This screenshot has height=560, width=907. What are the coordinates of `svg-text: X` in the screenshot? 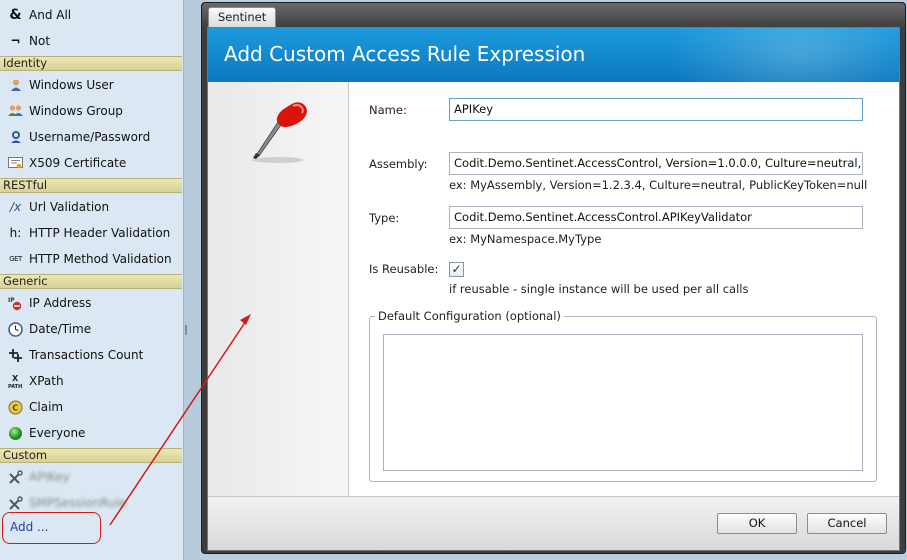 It's located at (15, 378).